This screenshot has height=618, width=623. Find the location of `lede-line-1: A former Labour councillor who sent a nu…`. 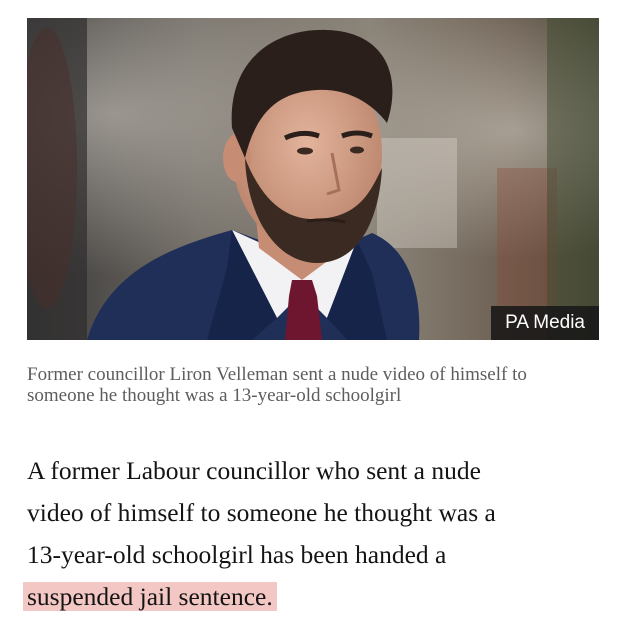

lede-line-1: A former Labour councillor who sent a nu… is located at coordinates (254, 470).